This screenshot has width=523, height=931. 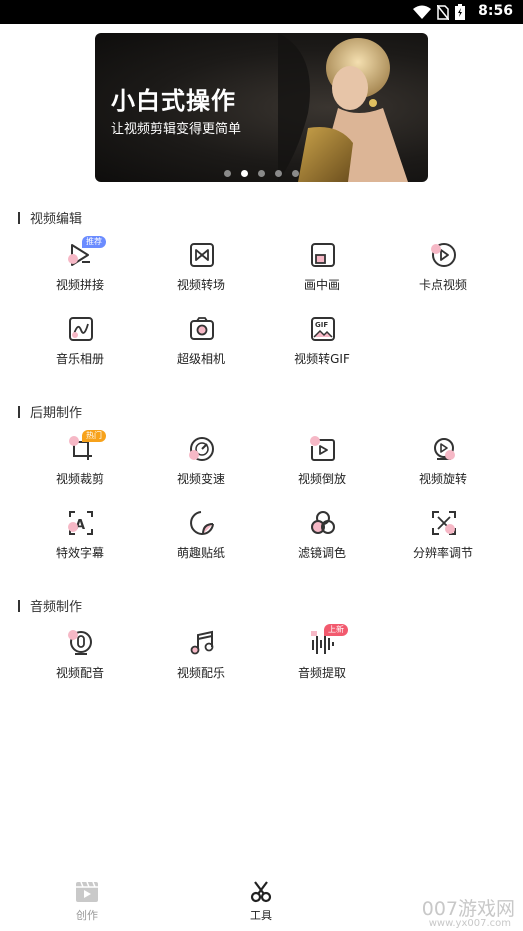 I want to click on tool-music-album: 音乐相册, so click(x=80, y=346).